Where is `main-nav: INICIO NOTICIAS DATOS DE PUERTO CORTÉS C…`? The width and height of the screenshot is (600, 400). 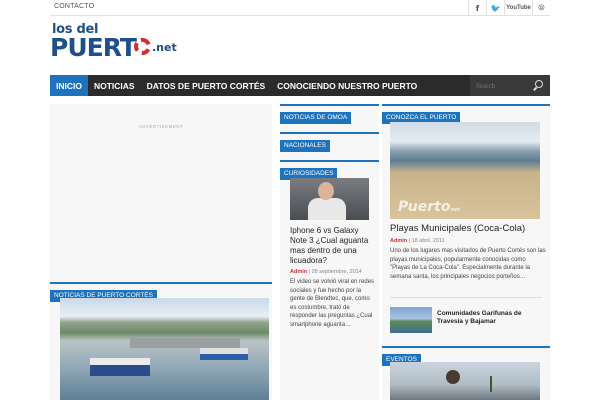 main-nav: INICIO NOTICIAS DATOS DE PUERTO CORTÉS C… is located at coordinates (300, 85).